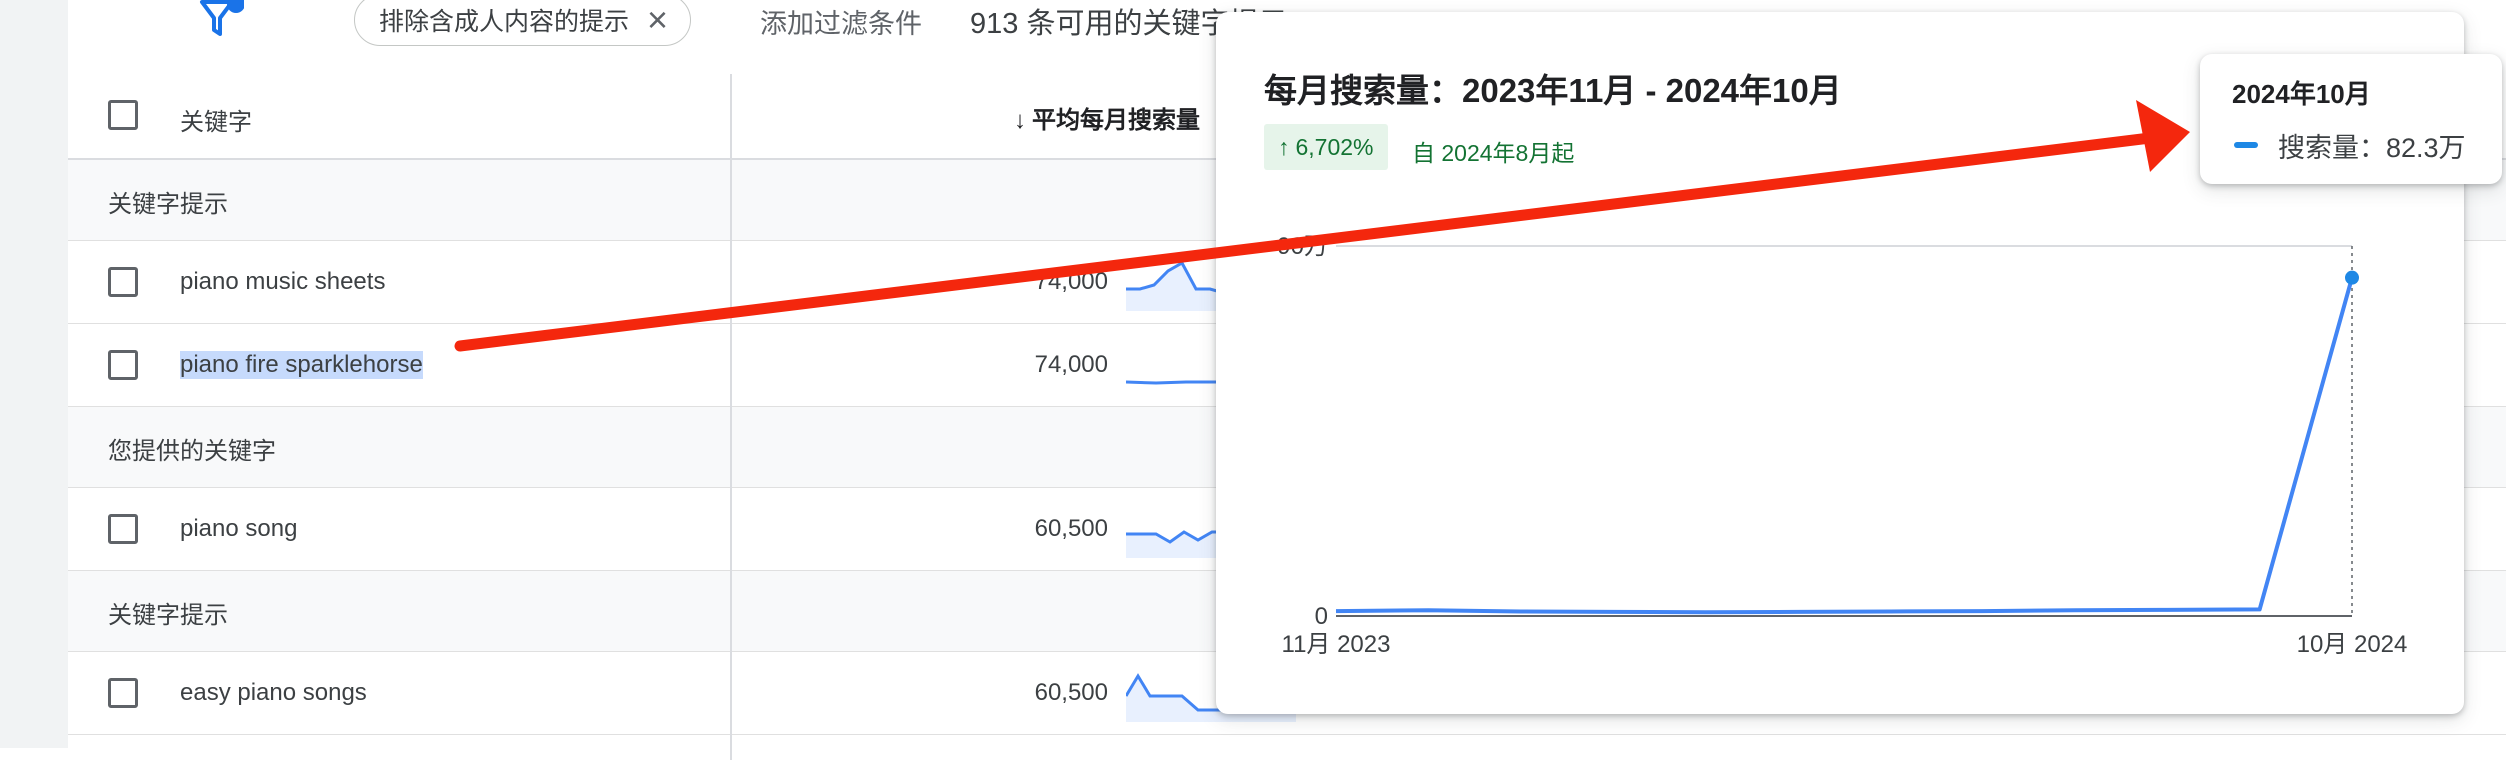  I want to click on close-icon: ×, so click(657, 20).